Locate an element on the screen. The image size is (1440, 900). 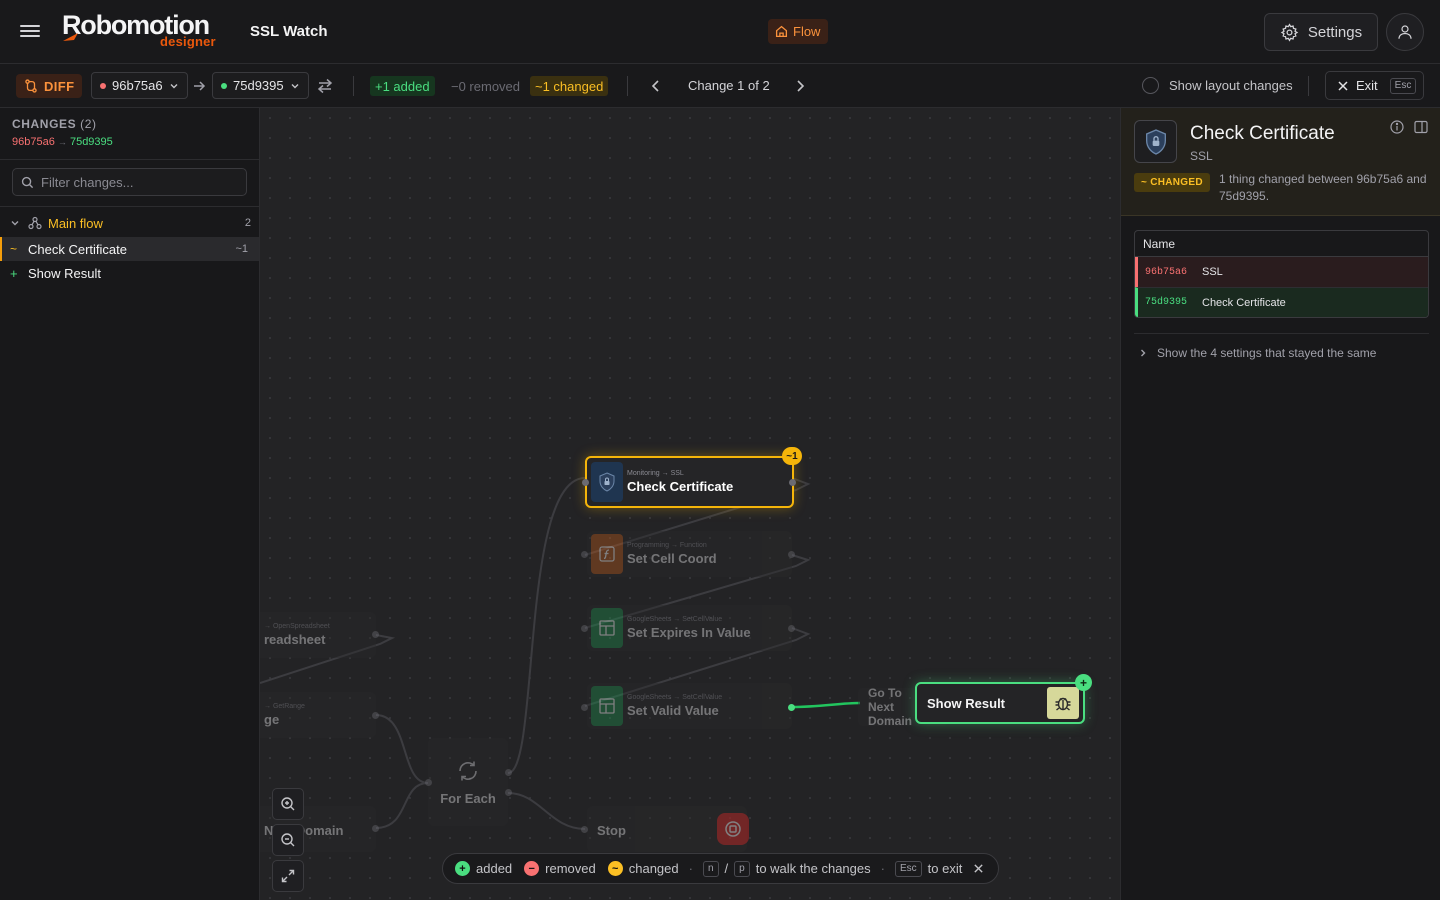
changed-legend-icon: ~ is located at coordinates (615, 868).